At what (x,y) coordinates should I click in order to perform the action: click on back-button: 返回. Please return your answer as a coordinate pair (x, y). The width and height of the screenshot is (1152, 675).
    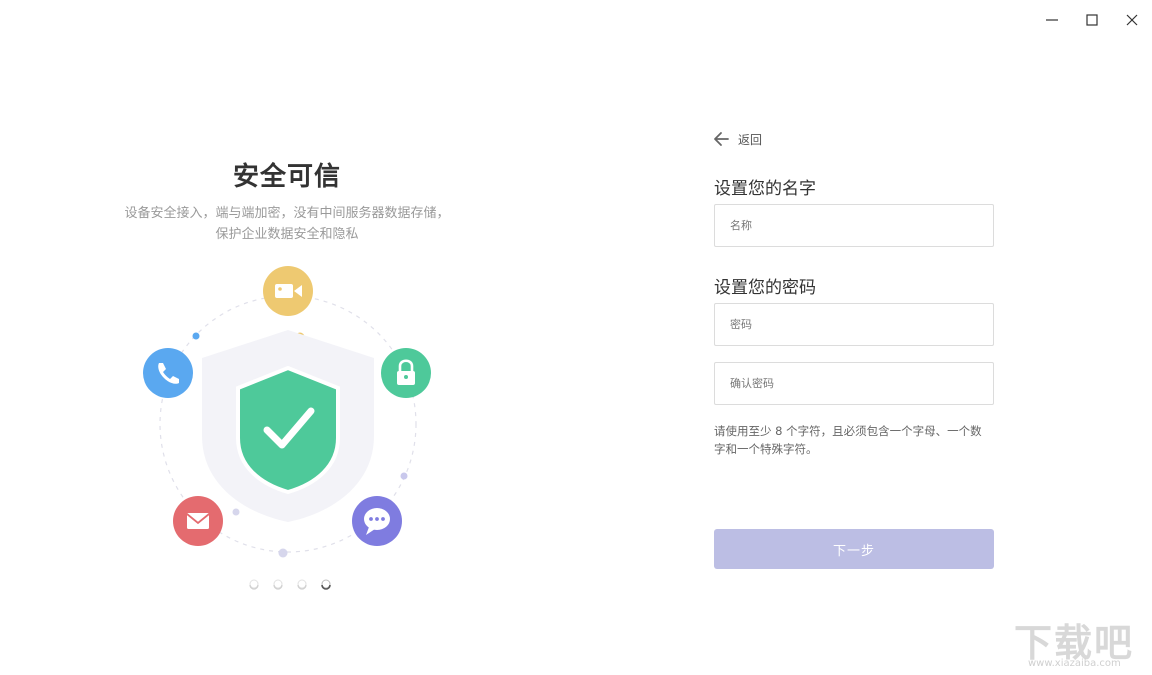
    Looking at the image, I should click on (737, 139).